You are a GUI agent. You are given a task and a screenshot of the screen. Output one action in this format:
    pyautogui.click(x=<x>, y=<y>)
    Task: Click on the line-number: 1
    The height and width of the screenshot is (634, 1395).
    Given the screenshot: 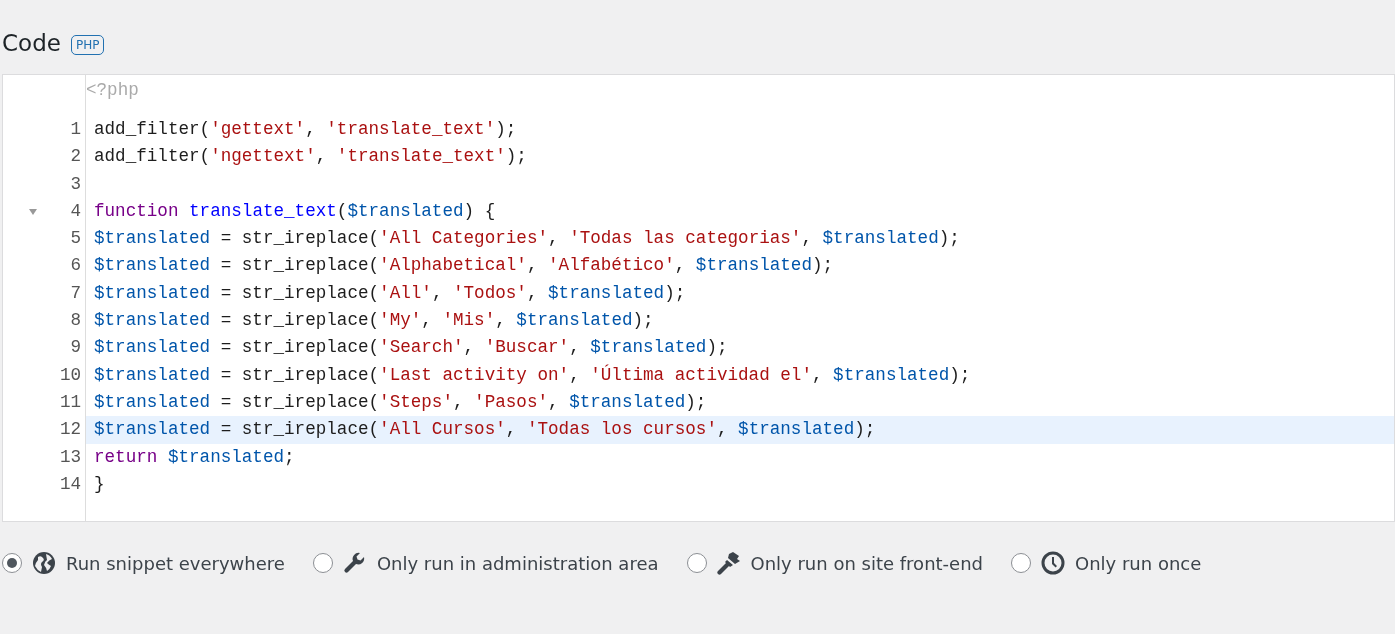 What is the action you would take?
    pyautogui.click(x=75, y=129)
    